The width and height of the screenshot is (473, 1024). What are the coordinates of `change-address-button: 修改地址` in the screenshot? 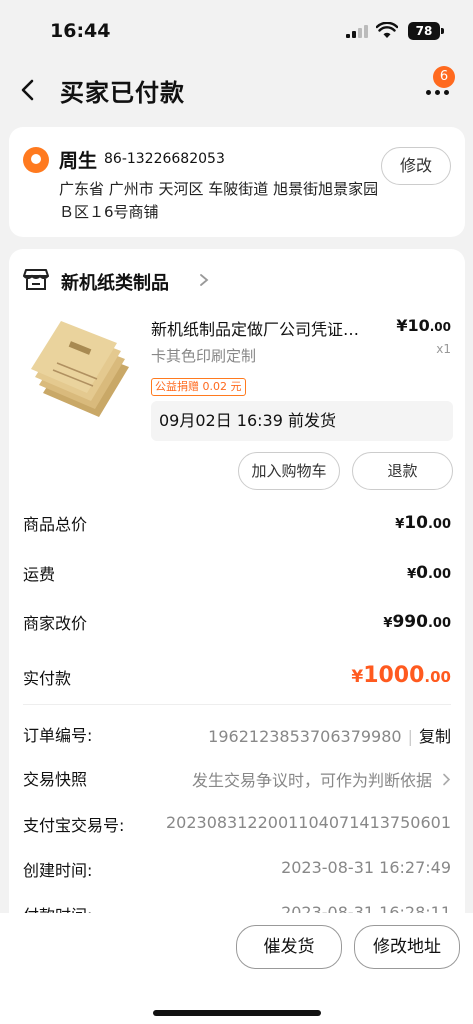 It's located at (407, 947).